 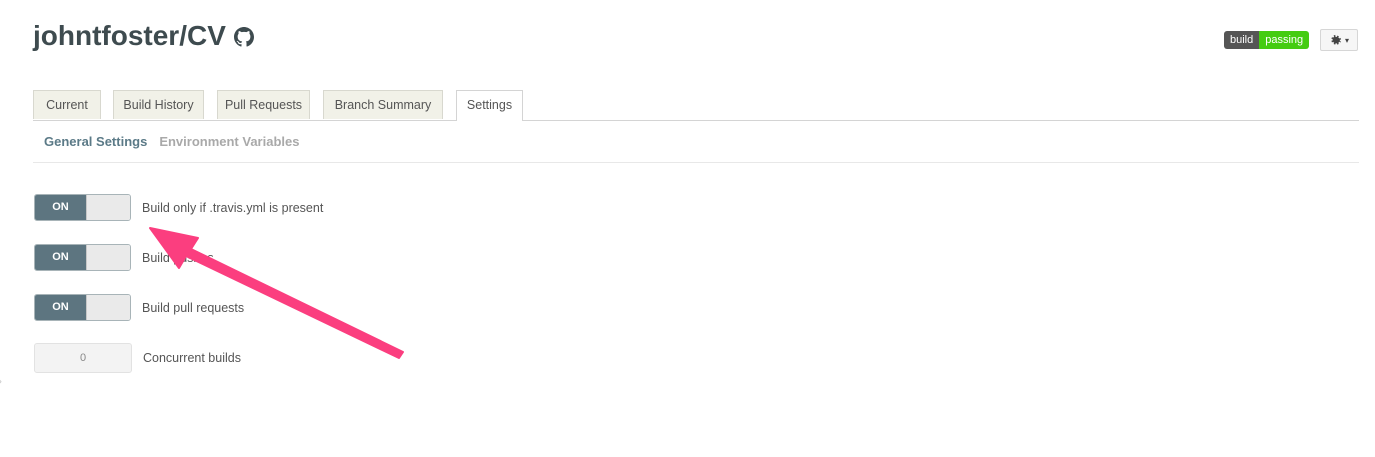 I want to click on tab-branch-summary: Branch Summary, so click(x=383, y=104).